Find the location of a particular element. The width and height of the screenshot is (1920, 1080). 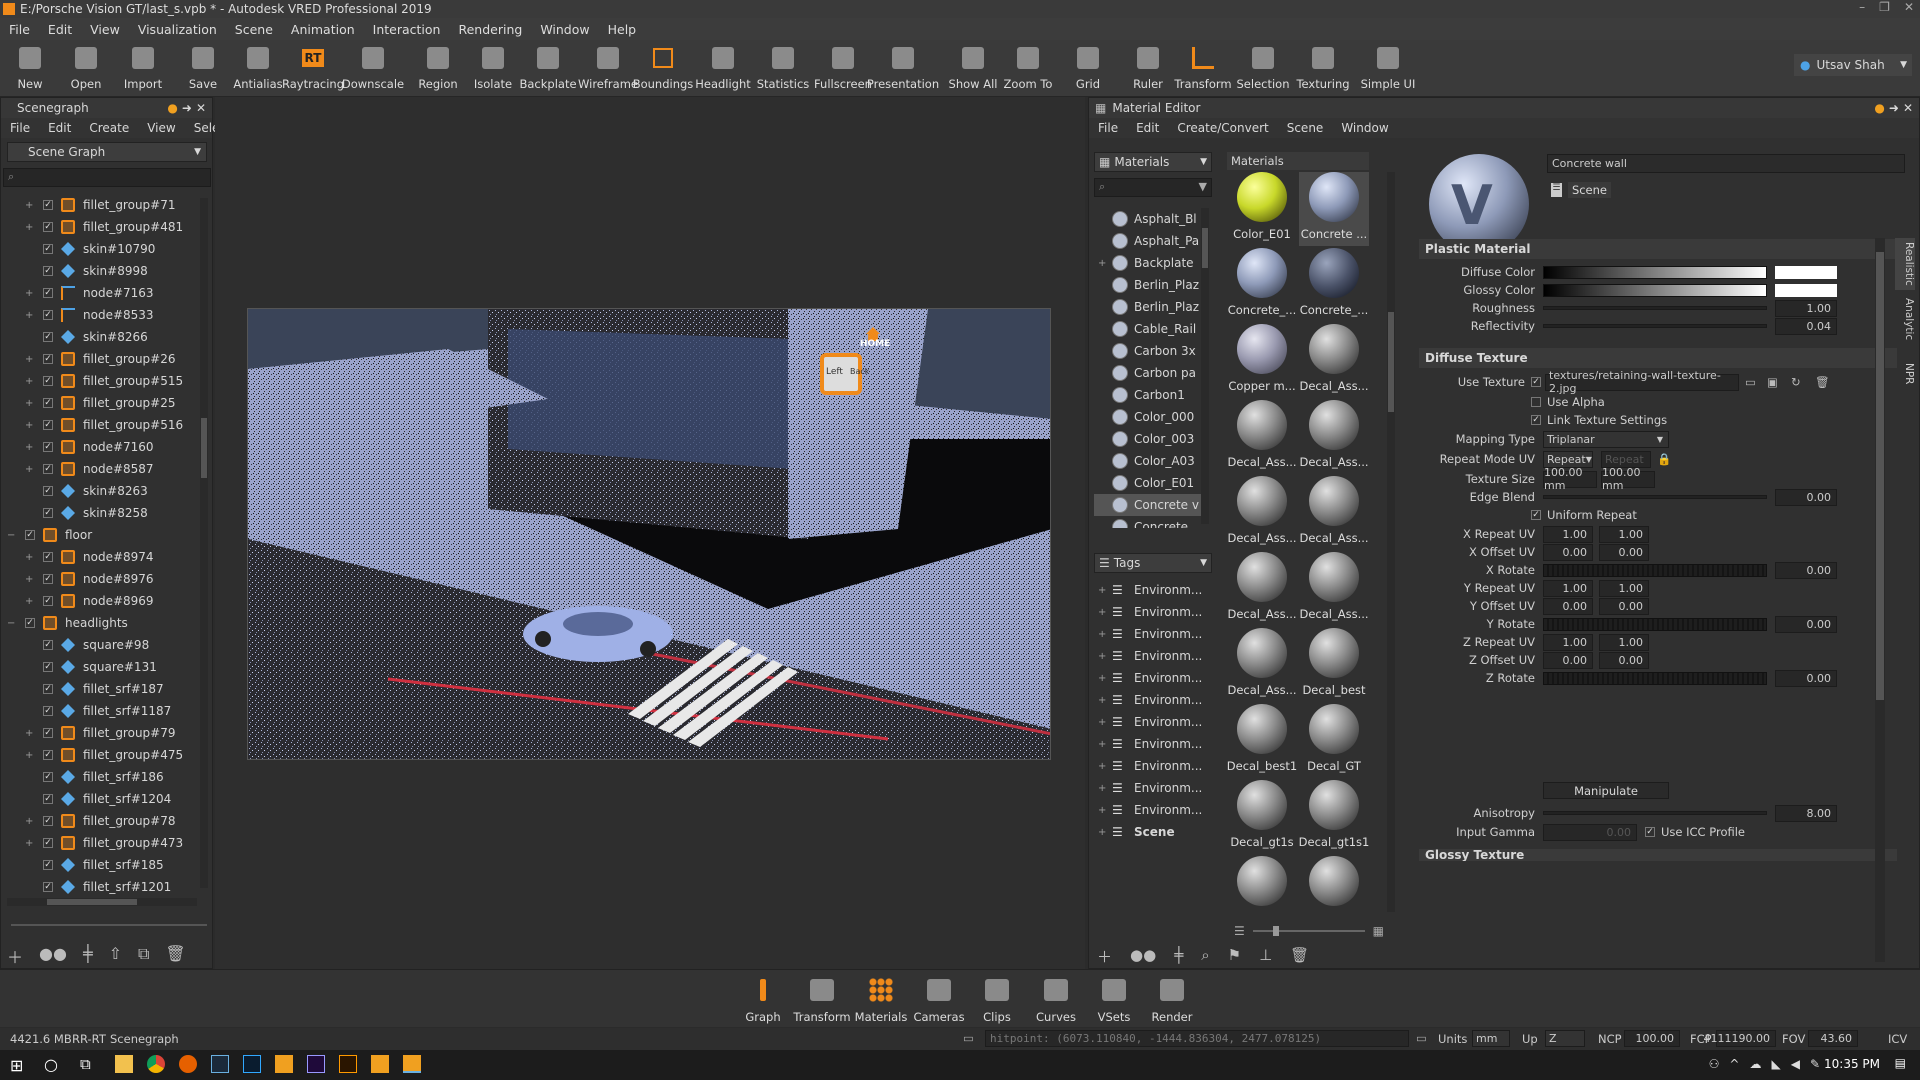

tree-item: + ✓ fillet_group#79 is located at coordinates (101, 733).